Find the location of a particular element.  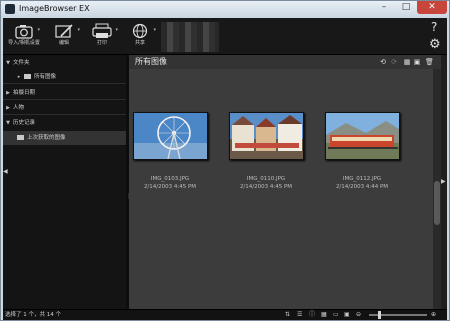

help-icon: ? is located at coordinates (434, 27).